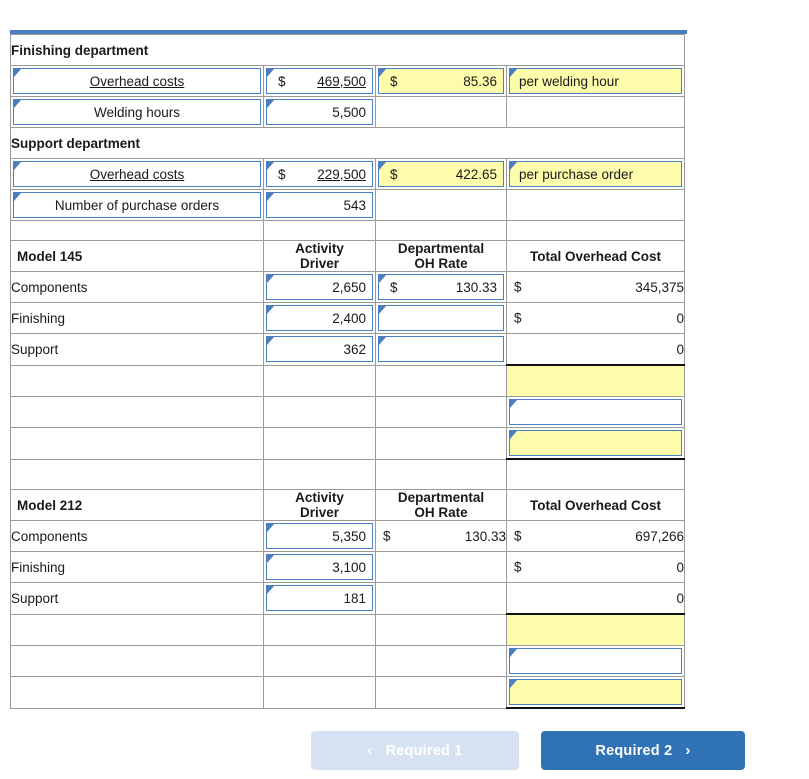 This screenshot has height=779, width=809. I want to click on m145-support-driver-value: 362, so click(354, 349).